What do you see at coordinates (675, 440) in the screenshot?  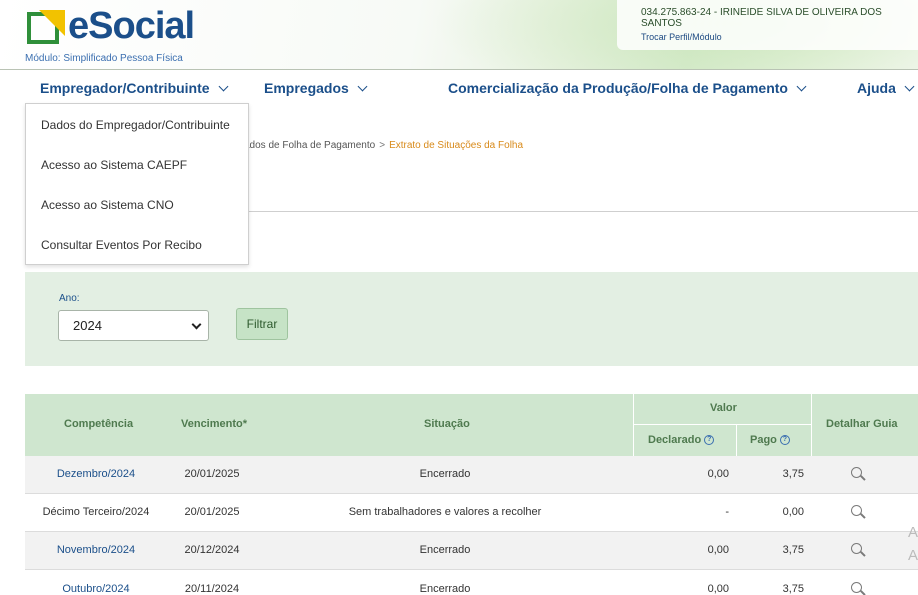 I see `column-header-declarado-label: Declarado` at bounding box center [675, 440].